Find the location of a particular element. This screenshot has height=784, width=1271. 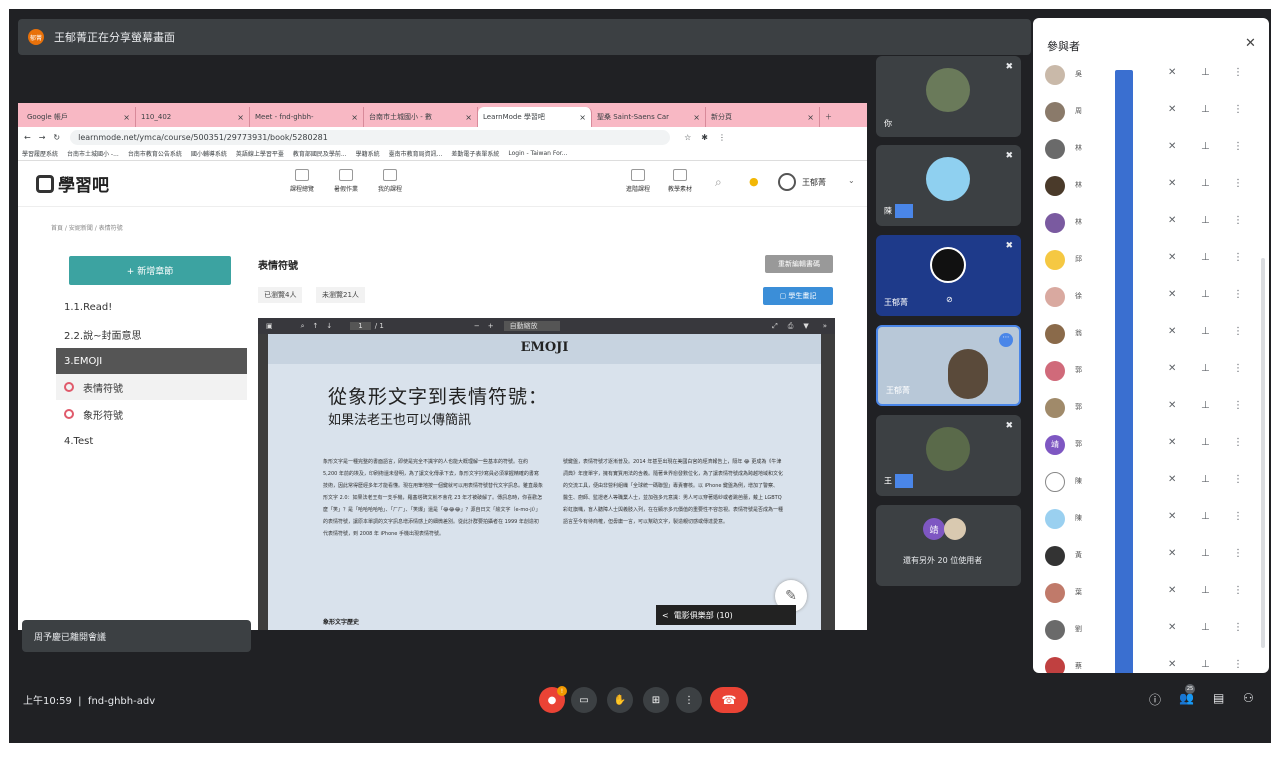

learnmode-logo: 學習吧 is located at coordinates (72, 183).